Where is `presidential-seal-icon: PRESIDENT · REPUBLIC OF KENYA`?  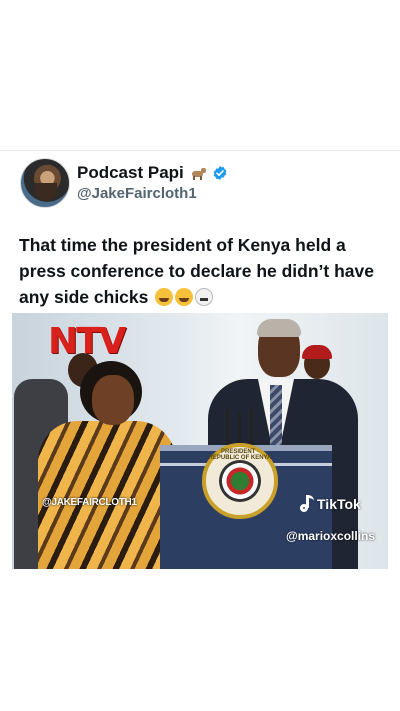
presidential-seal-icon: PRESIDENT · REPUBLIC OF KENYA is located at coordinates (240, 481).